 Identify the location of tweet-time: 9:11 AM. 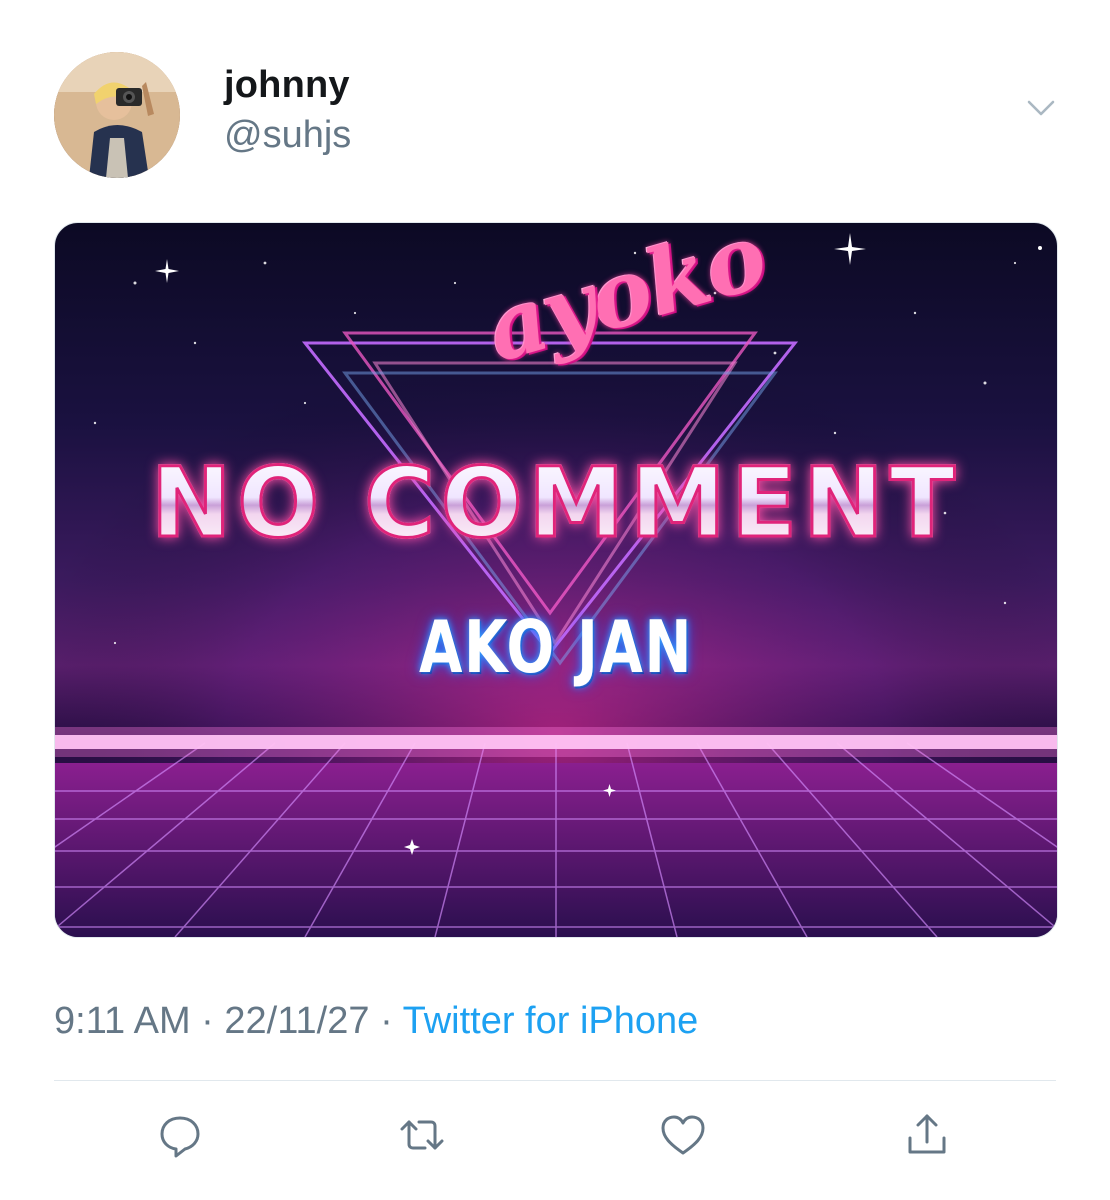
(122, 1021).